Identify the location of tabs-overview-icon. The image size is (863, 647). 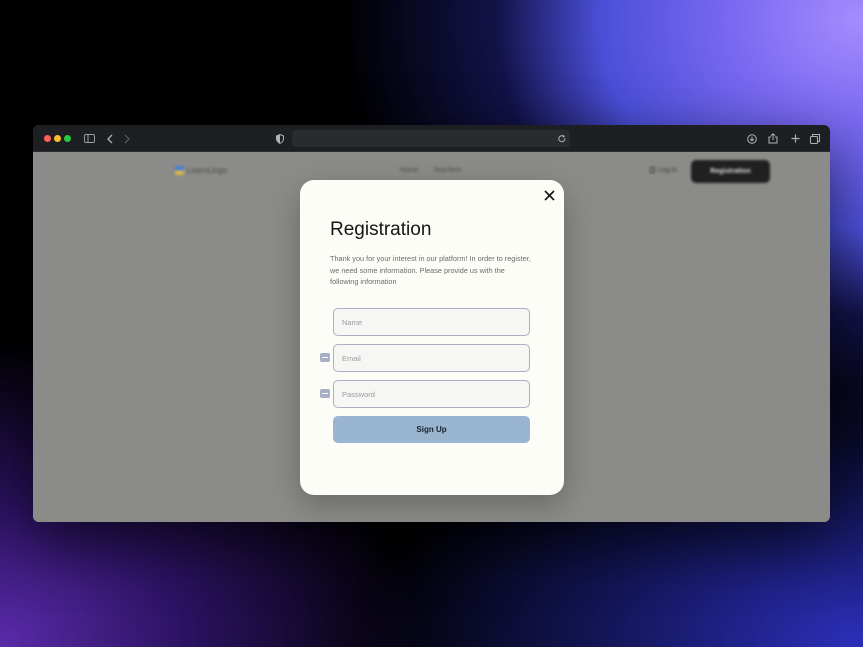
(815, 138).